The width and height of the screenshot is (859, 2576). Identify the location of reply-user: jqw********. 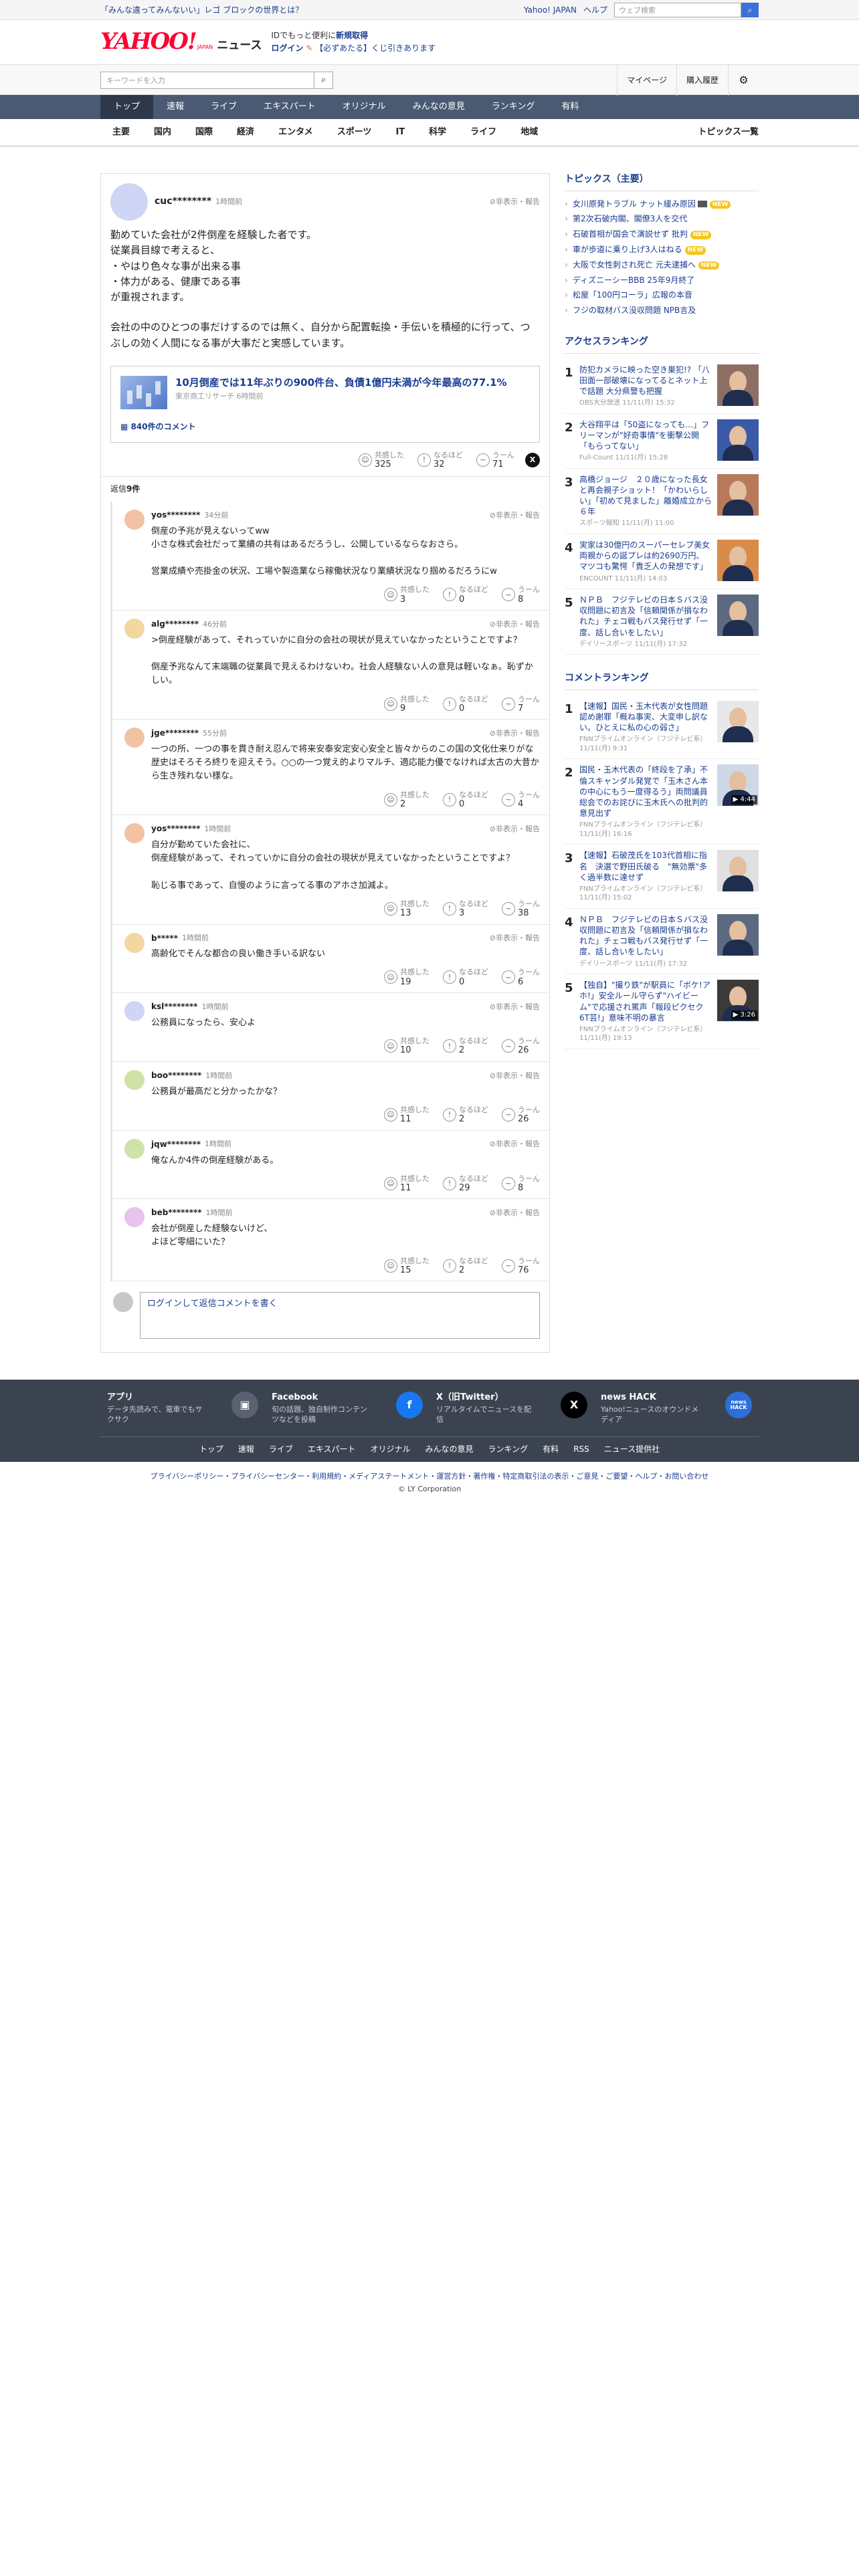
(176, 1144).